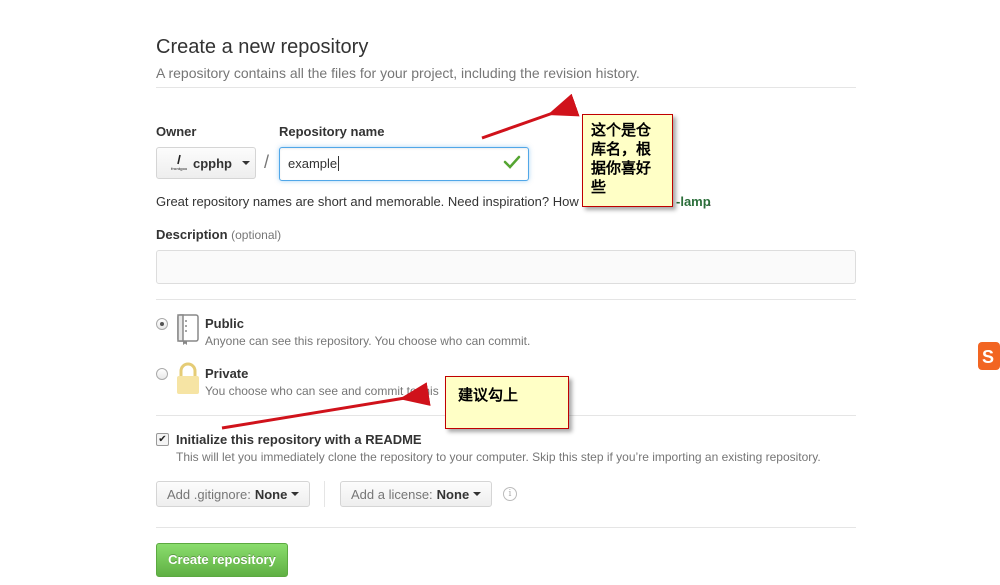 This screenshot has width=1000, height=585. Describe the element at coordinates (326, 406) in the screenshot. I see `arrow-to-readme` at that location.